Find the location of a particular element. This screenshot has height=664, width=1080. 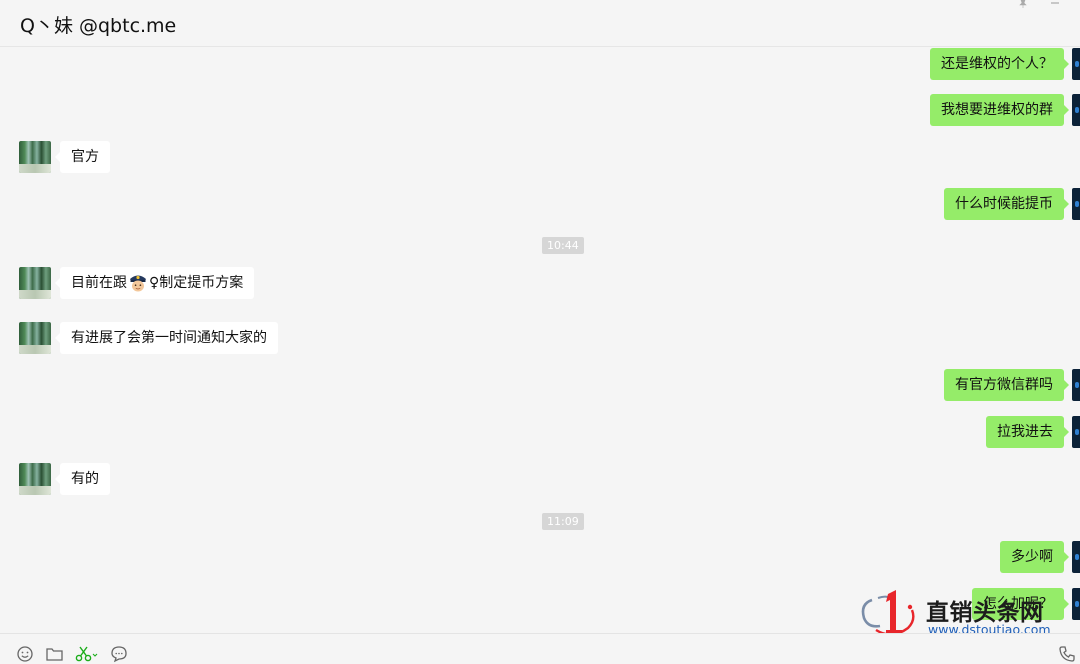

chat-bubble-icon is located at coordinates (119, 654).